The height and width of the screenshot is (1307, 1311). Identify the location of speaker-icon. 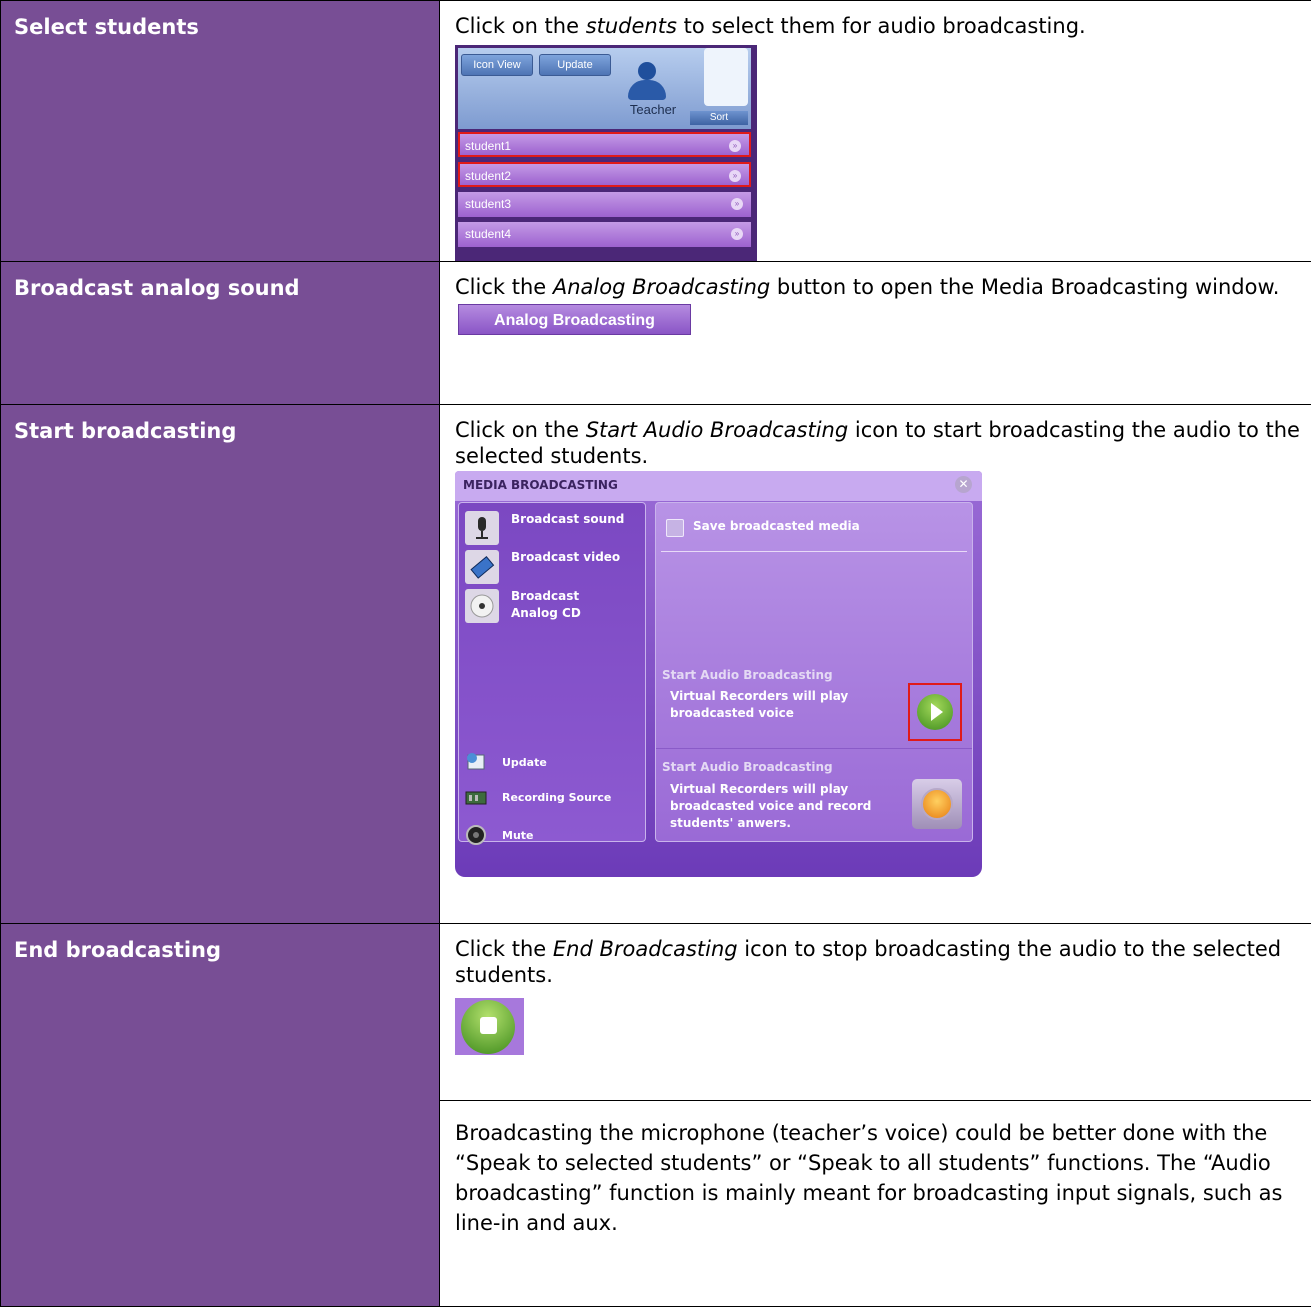
(476, 835).